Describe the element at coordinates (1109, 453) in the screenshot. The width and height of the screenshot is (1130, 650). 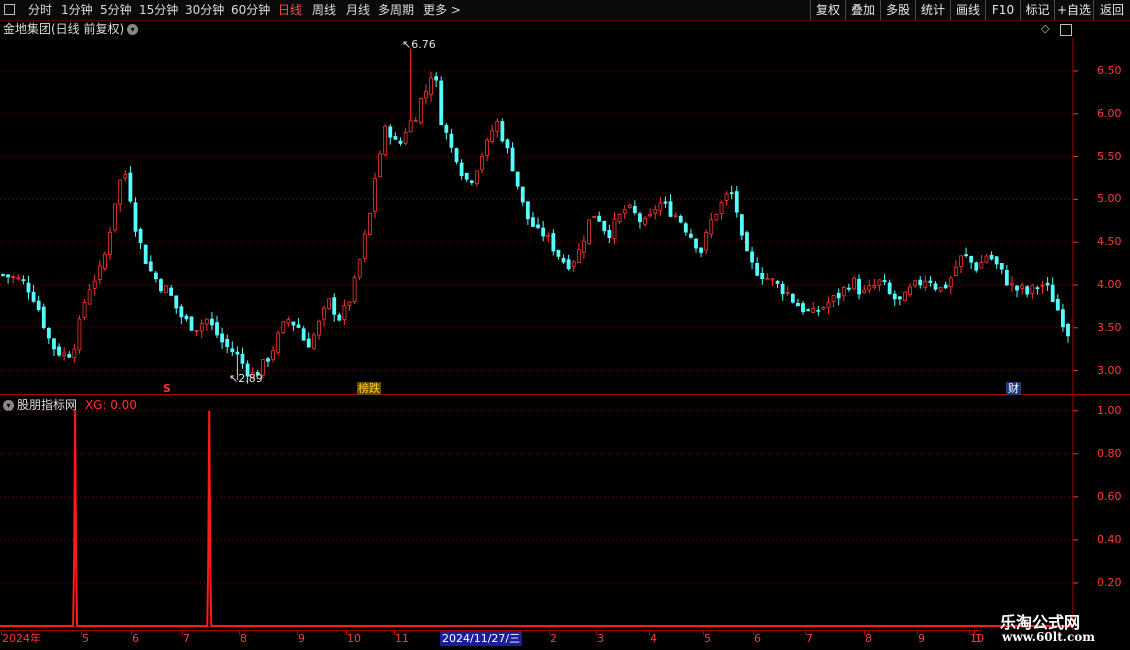
I see `indicator-tick-label: 0.80` at that location.